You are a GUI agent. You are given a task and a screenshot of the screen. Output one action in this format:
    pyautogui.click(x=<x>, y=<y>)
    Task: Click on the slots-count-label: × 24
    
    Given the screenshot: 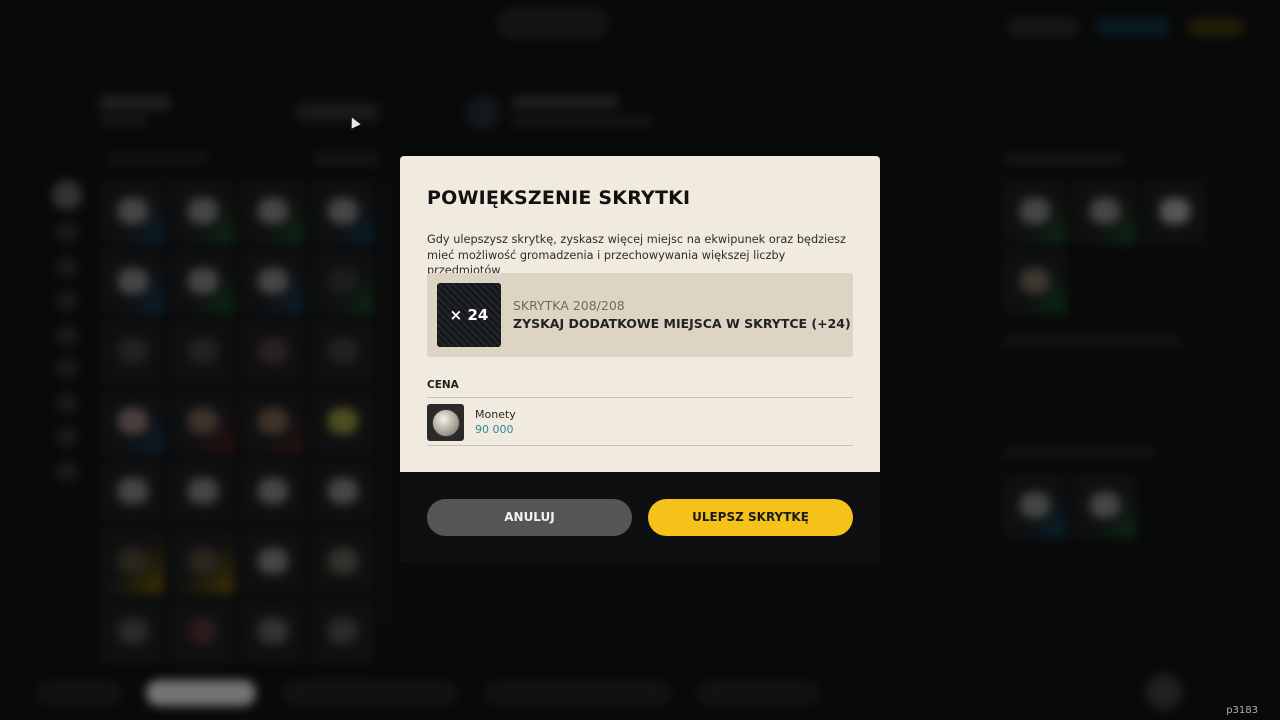 What is the action you would take?
    pyautogui.click(x=469, y=315)
    